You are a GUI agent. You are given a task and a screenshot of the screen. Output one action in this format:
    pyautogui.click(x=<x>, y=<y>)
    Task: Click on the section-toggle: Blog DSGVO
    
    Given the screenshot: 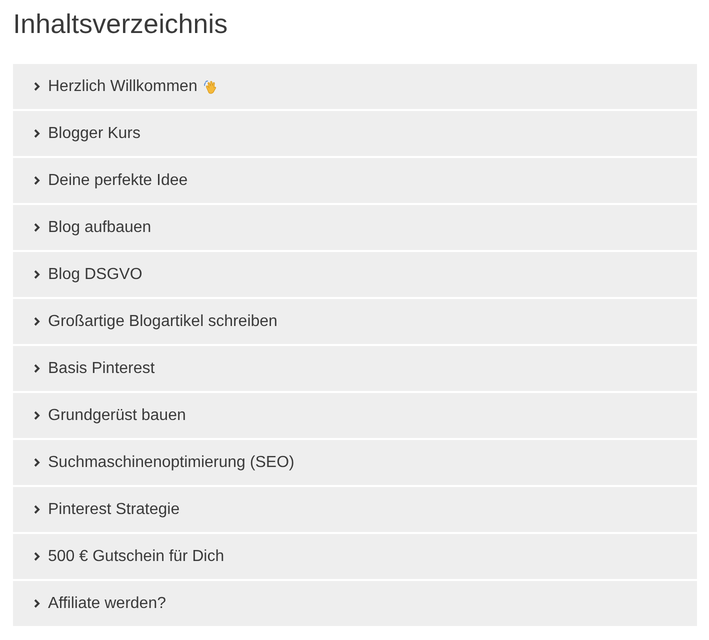 What is the action you would take?
    pyautogui.click(x=355, y=274)
    